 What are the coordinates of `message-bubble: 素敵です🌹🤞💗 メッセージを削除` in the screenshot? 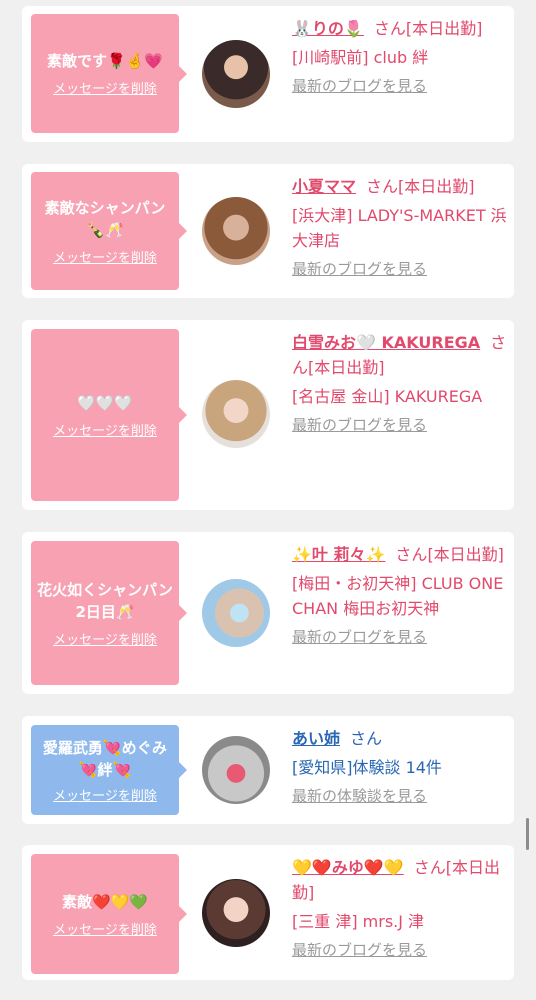 It's located at (109, 73).